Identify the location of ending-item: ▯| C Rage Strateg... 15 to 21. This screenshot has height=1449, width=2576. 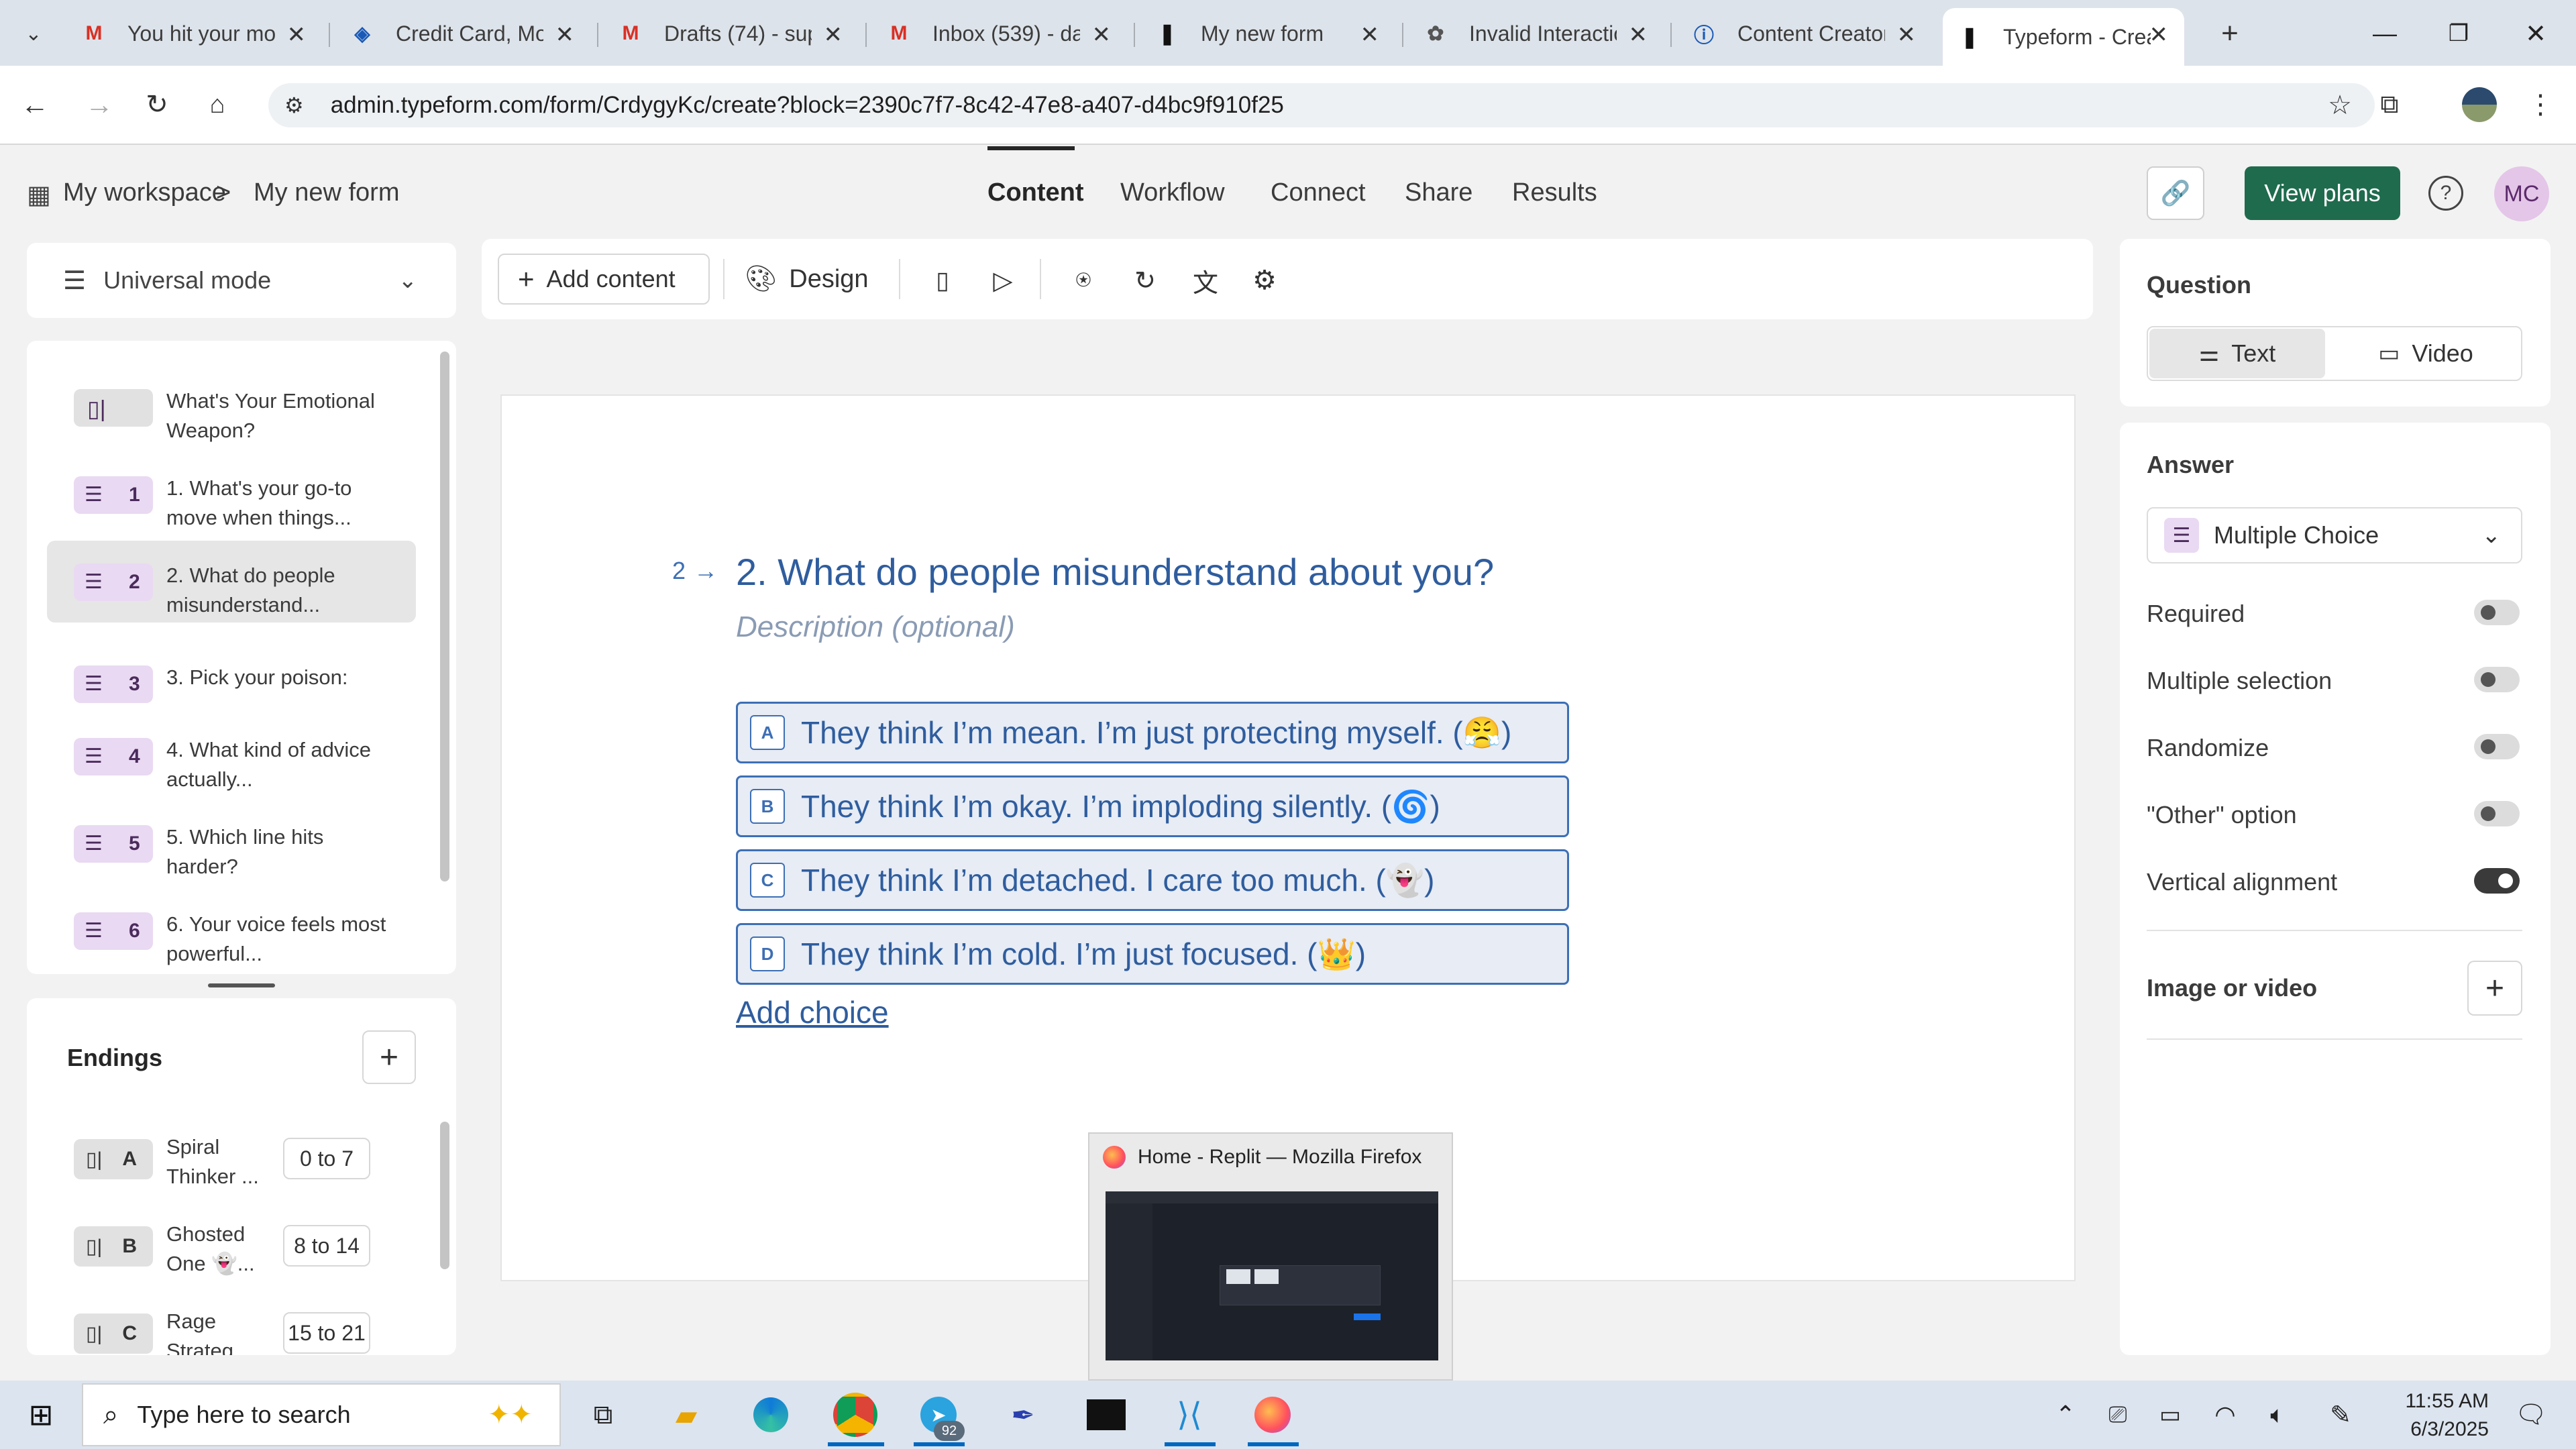
(231, 1325).